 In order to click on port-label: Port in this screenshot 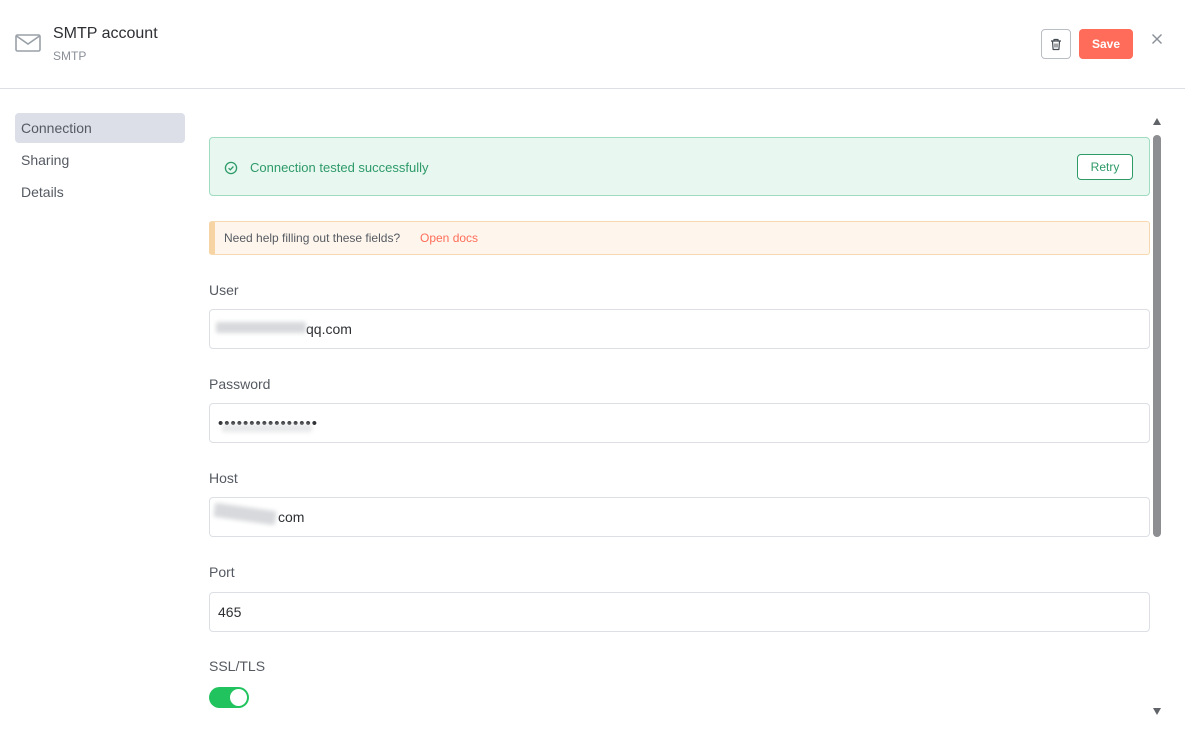, I will do `click(222, 572)`.